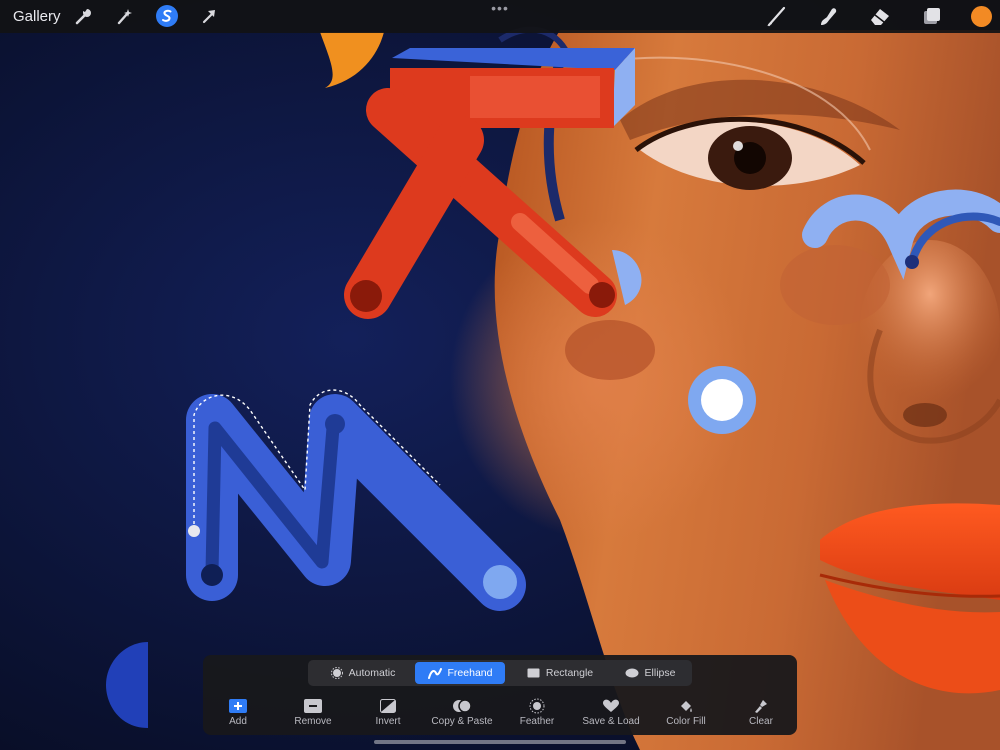 This screenshot has height=750, width=1000. What do you see at coordinates (209, 16) in the screenshot?
I see `transform-arrow-icon` at bounding box center [209, 16].